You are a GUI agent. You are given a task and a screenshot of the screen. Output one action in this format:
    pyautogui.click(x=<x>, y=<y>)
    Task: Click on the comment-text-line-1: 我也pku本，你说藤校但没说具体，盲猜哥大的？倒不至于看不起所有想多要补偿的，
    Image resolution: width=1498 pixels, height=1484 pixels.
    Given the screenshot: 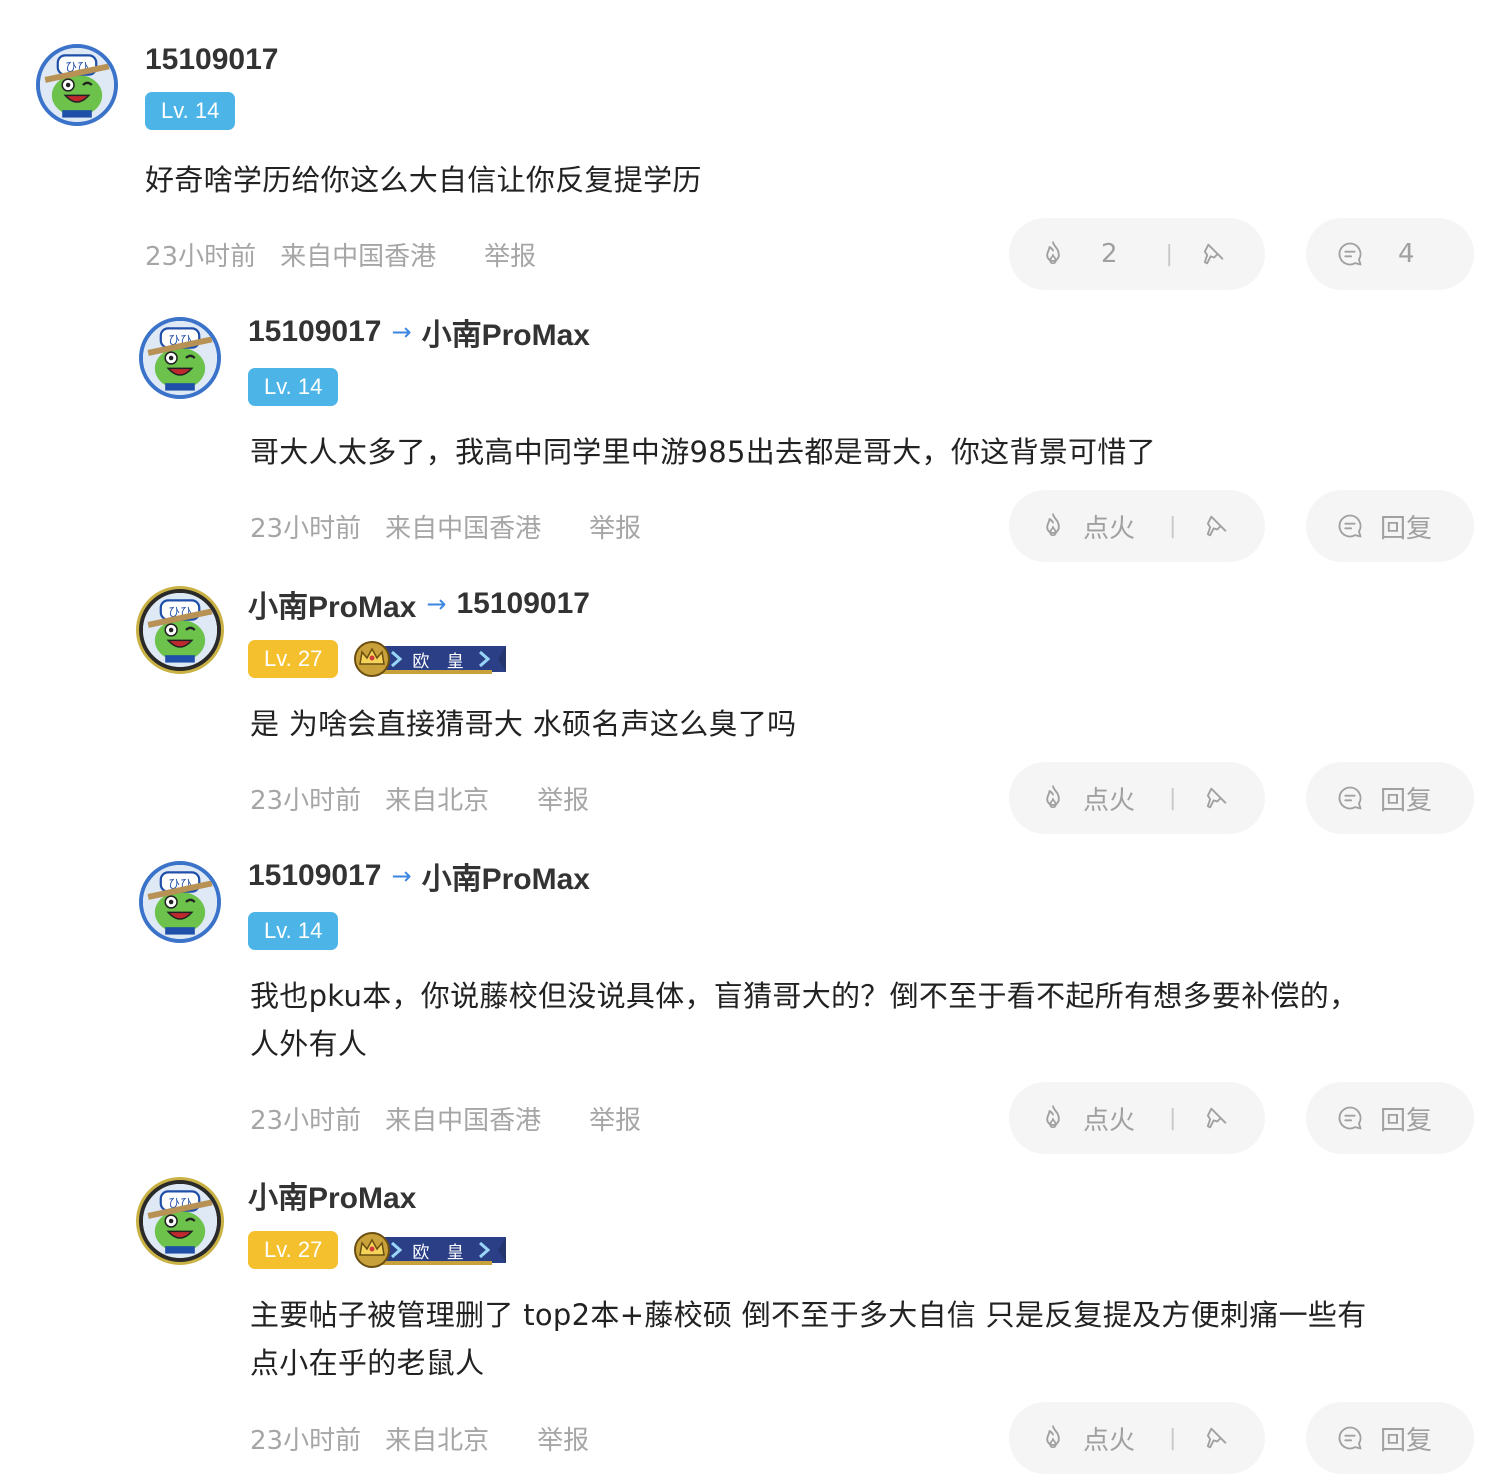 What is the action you would take?
    pyautogui.click(x=804, y=996)
    